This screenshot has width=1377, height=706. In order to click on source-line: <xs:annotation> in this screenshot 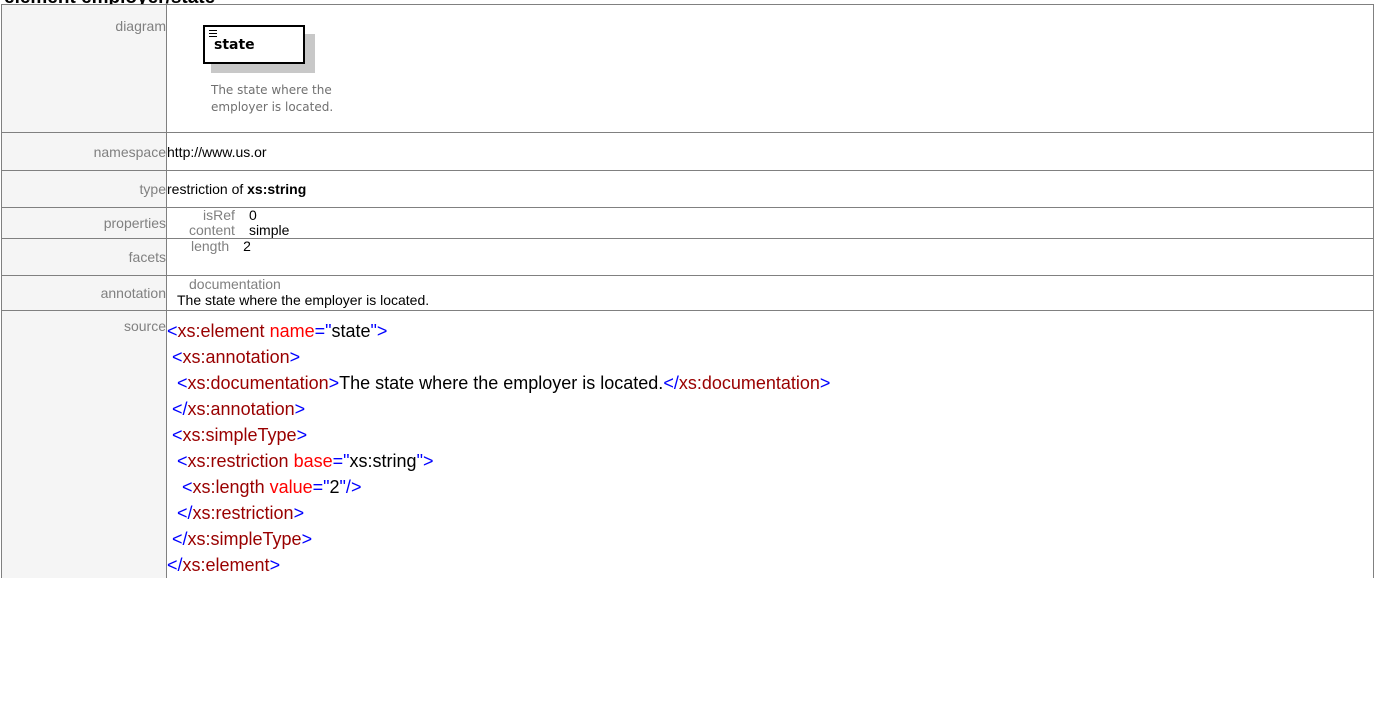, I will do `click(770, 357)`.